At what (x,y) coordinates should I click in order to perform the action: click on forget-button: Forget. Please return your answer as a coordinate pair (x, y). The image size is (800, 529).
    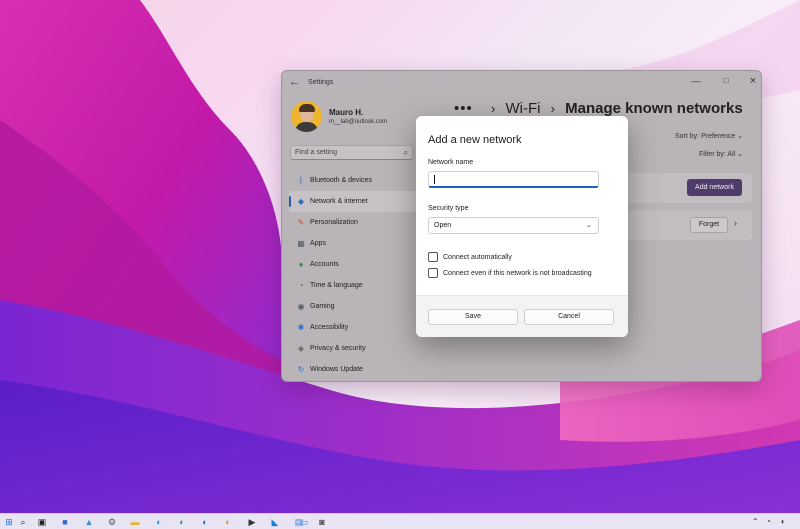
    Looking at the image, I should click on (709, 225).